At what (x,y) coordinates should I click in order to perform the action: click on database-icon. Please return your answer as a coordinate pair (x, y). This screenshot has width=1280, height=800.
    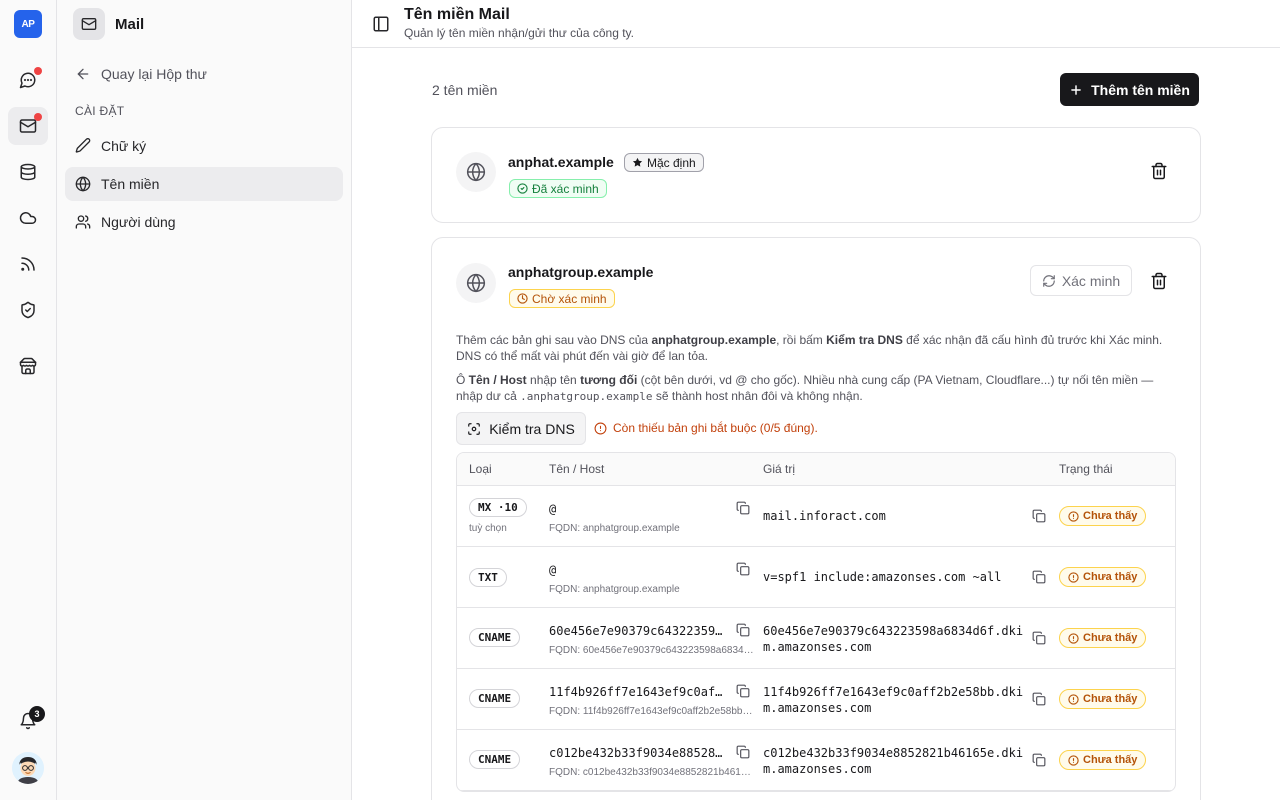
    Looking at the image, I should click on (28, 172).